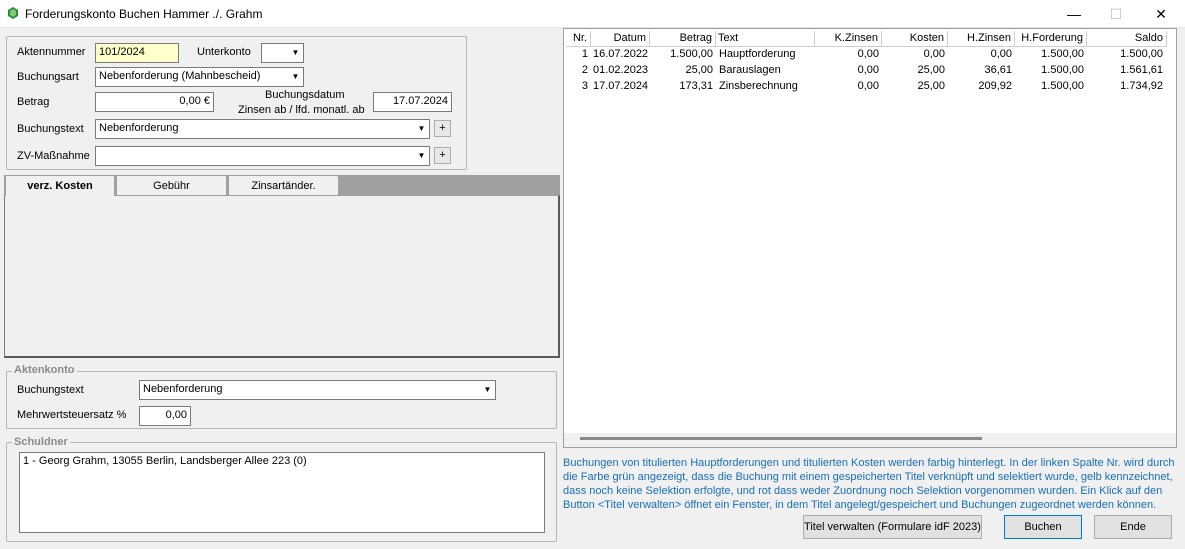  Describe the element at coordinates (282, 53) in the screenshot. I see `unterkonto-select: ▼` at that location.